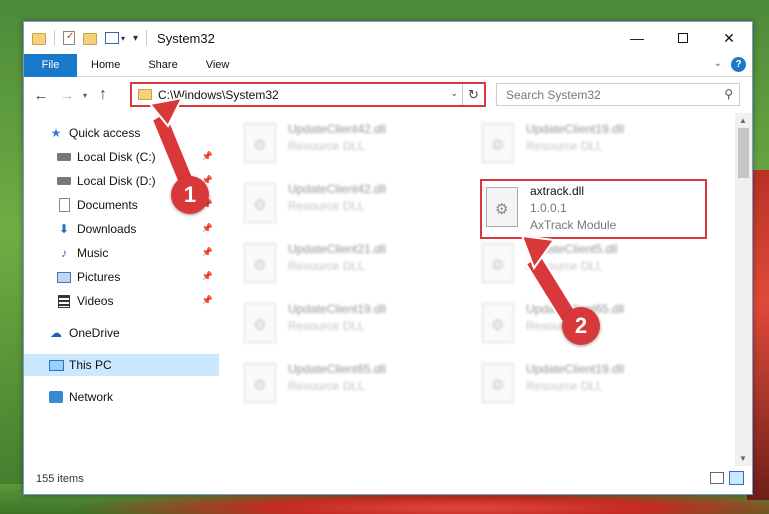 Image resolution: width=769 pixels, height=514 pixels. Describe the element at coordinates (162, 65) in the screenshot. I see `tab-share: Share` at that location.